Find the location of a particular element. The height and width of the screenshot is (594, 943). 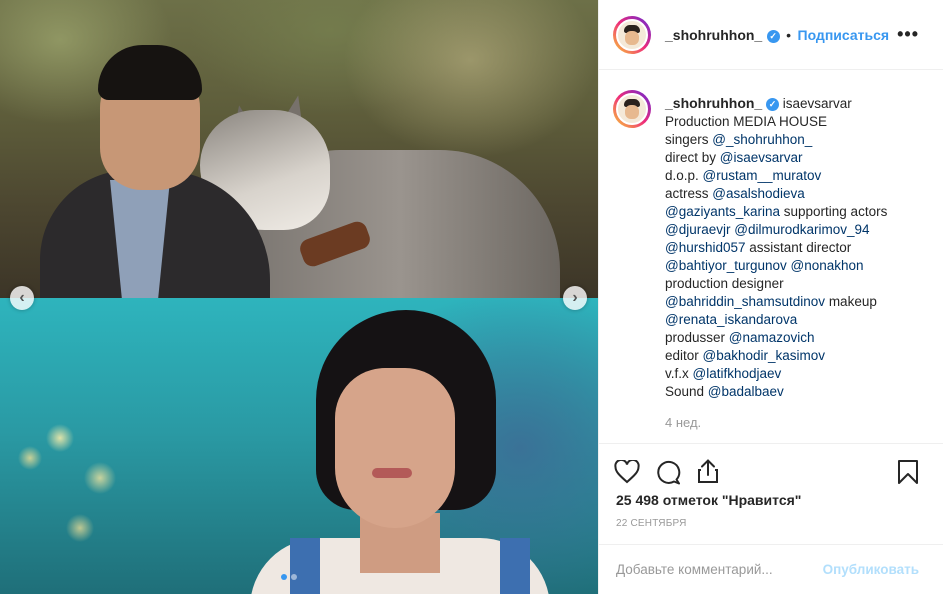

avatar is located at coordinates (632, 35).